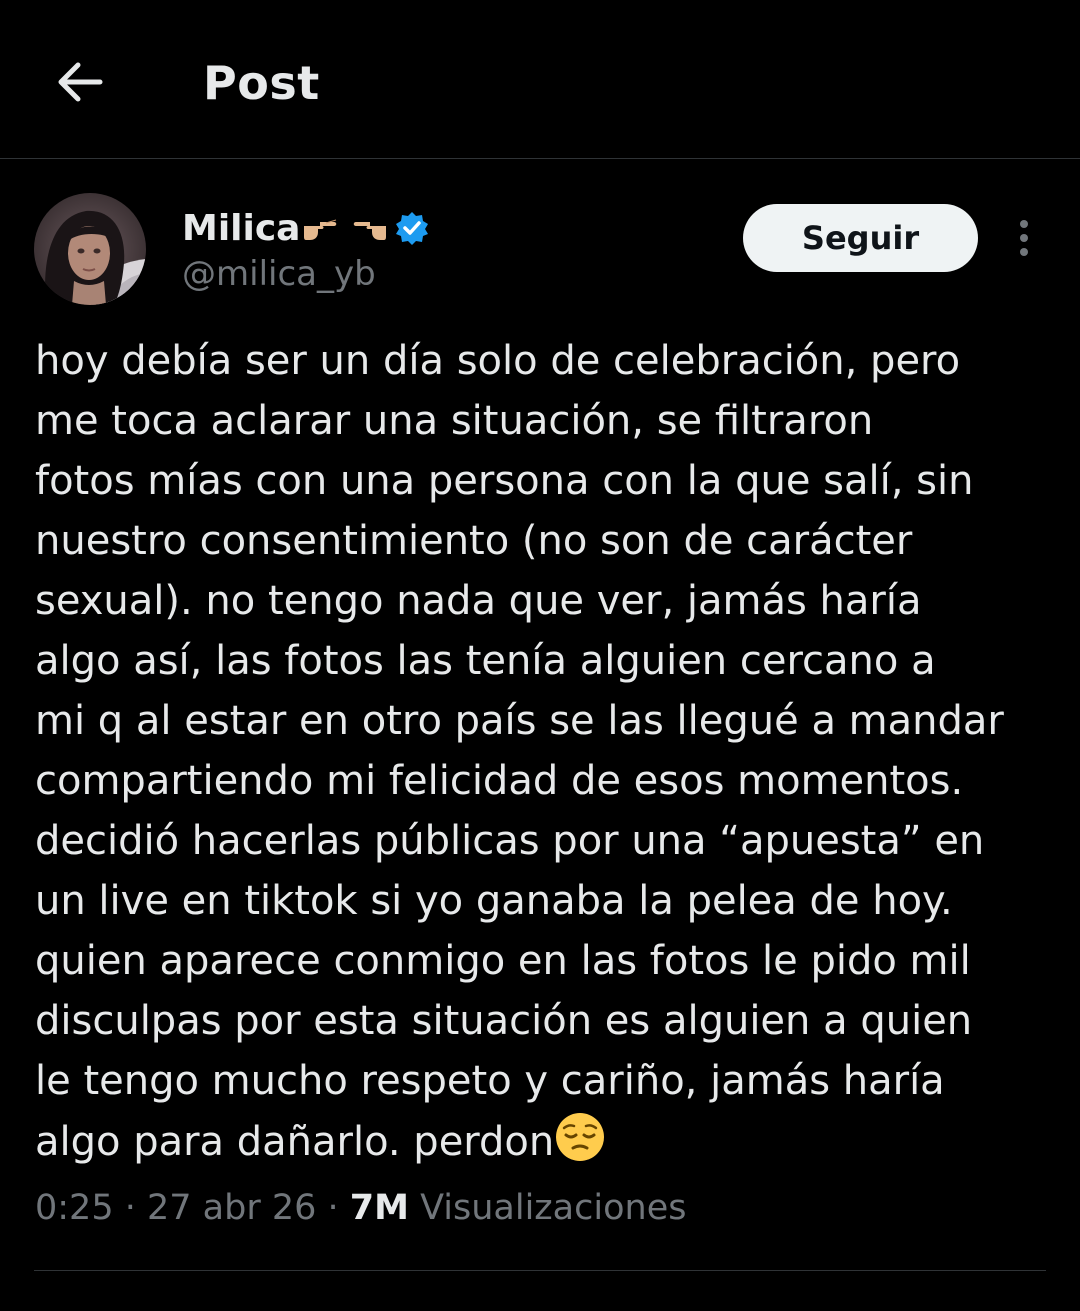 This screenshot has height=1311, width=1080. I want to click on back-button, so click(80, 82).